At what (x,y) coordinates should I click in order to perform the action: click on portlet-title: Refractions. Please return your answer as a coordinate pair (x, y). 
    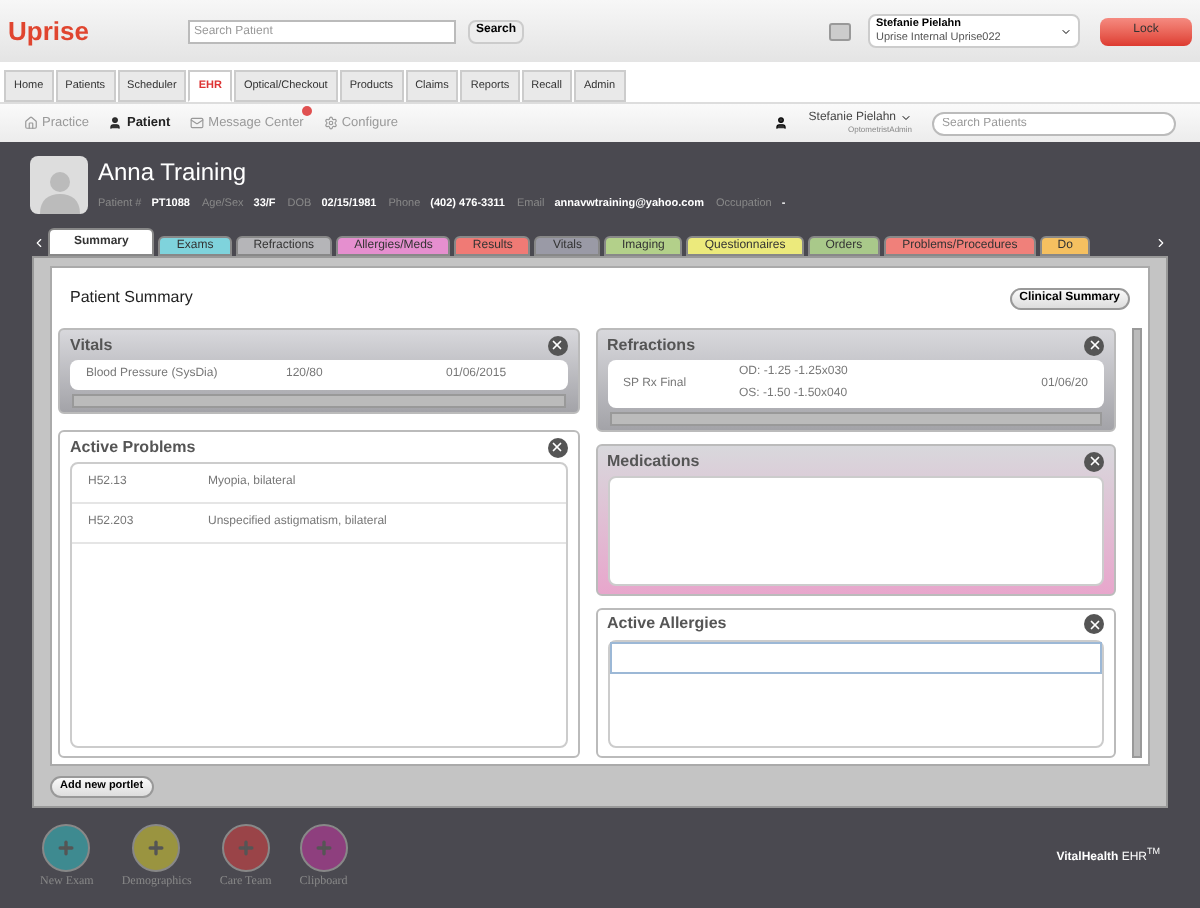
    Looking at the image, I should click on (651, 345).